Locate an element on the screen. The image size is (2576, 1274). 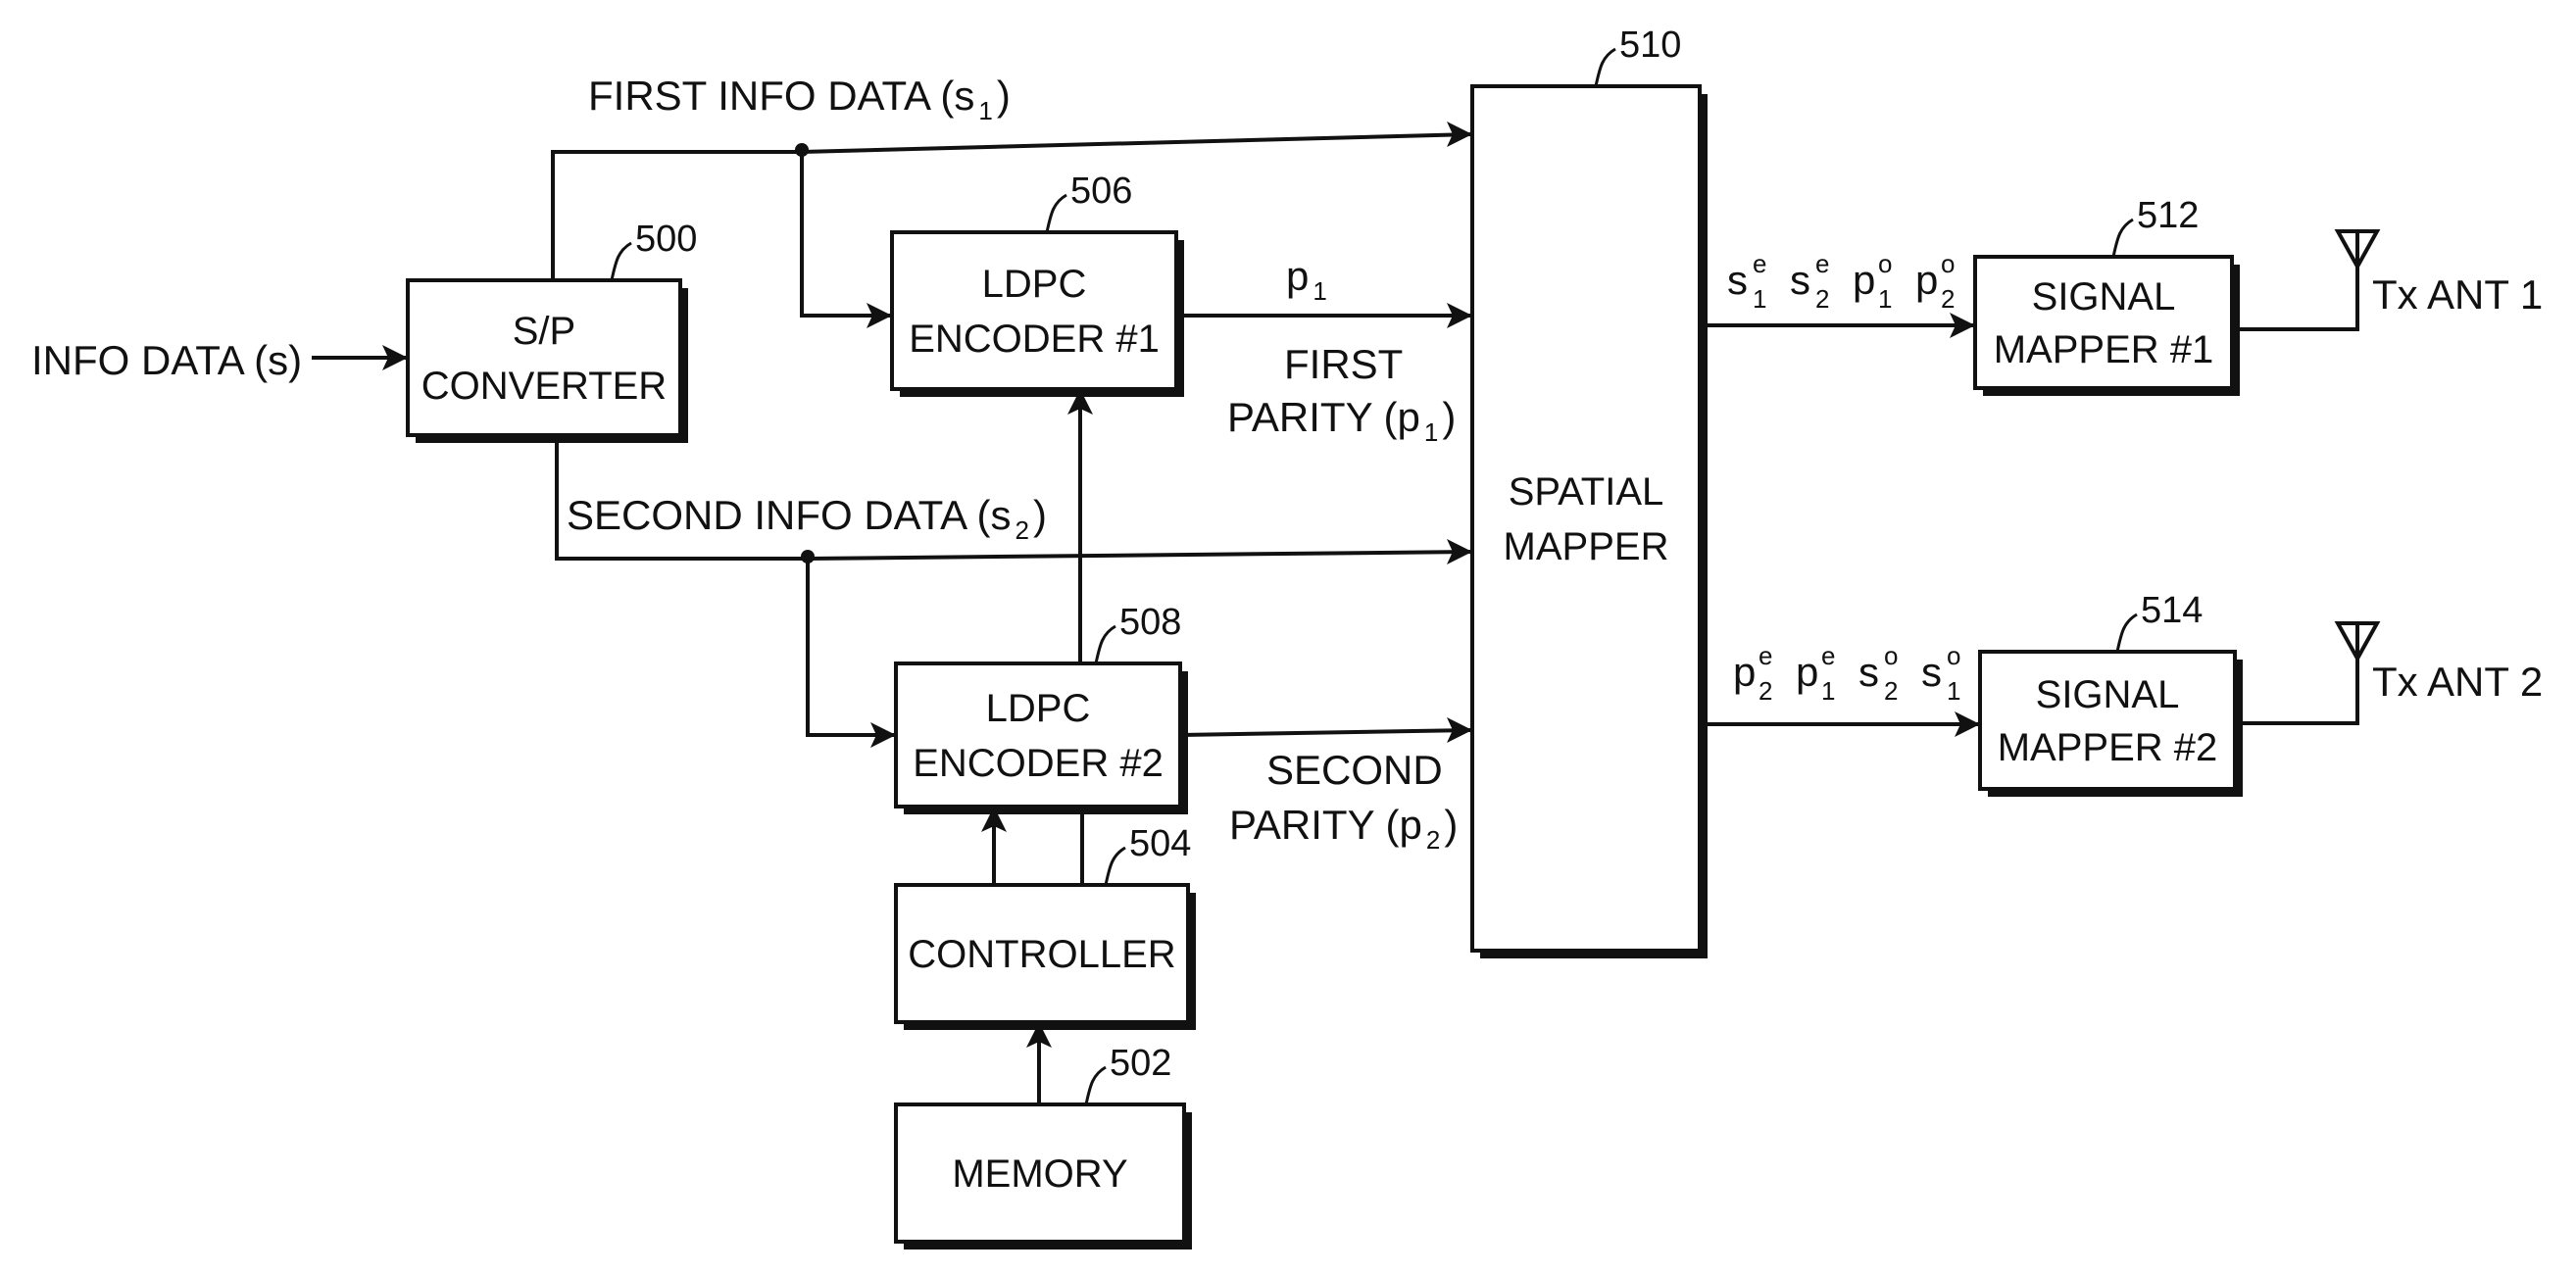
output1-symbol: s e 1 is located at coordinates (1746, 281).